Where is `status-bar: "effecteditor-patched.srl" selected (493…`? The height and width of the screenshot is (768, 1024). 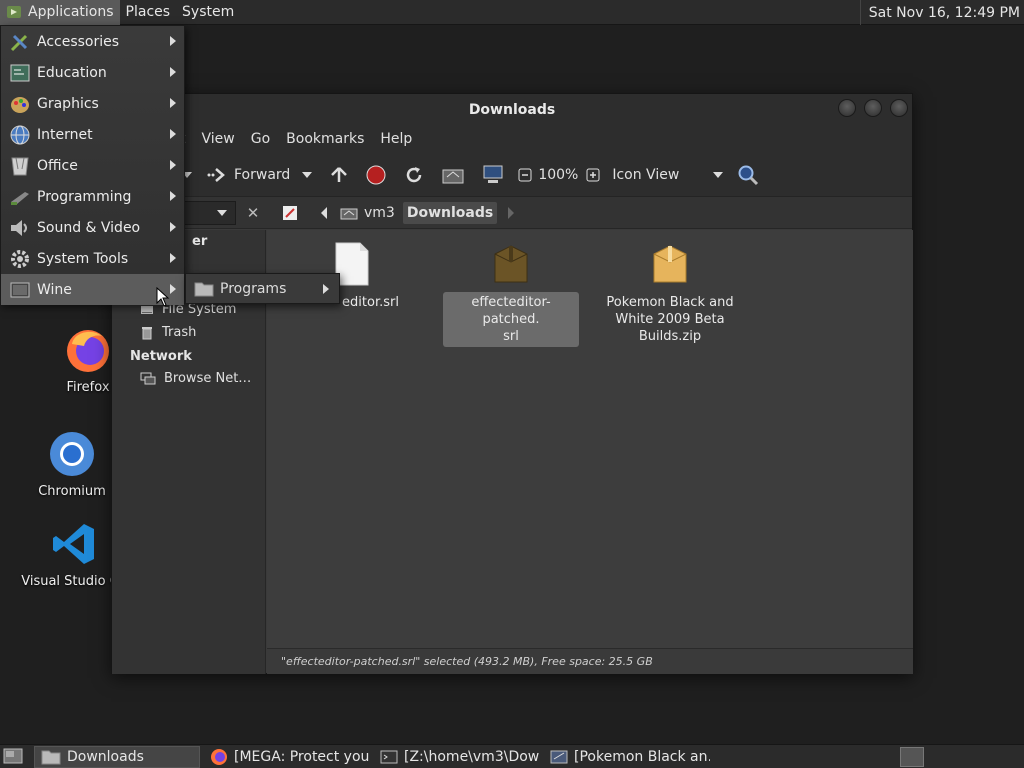
status-bar: "effecteditor-patched.srl" selected (493… is located at coordinates (590, 661).